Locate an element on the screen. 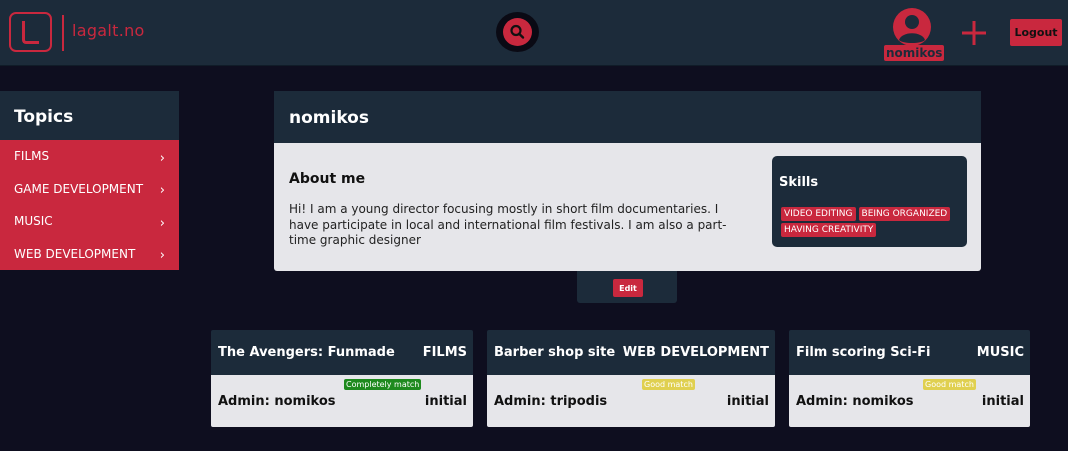 The width and height of the screenshot is (1068, 451). project-card-header: The Avengers: Funmade FILMS is located at coordinates (342, 352).